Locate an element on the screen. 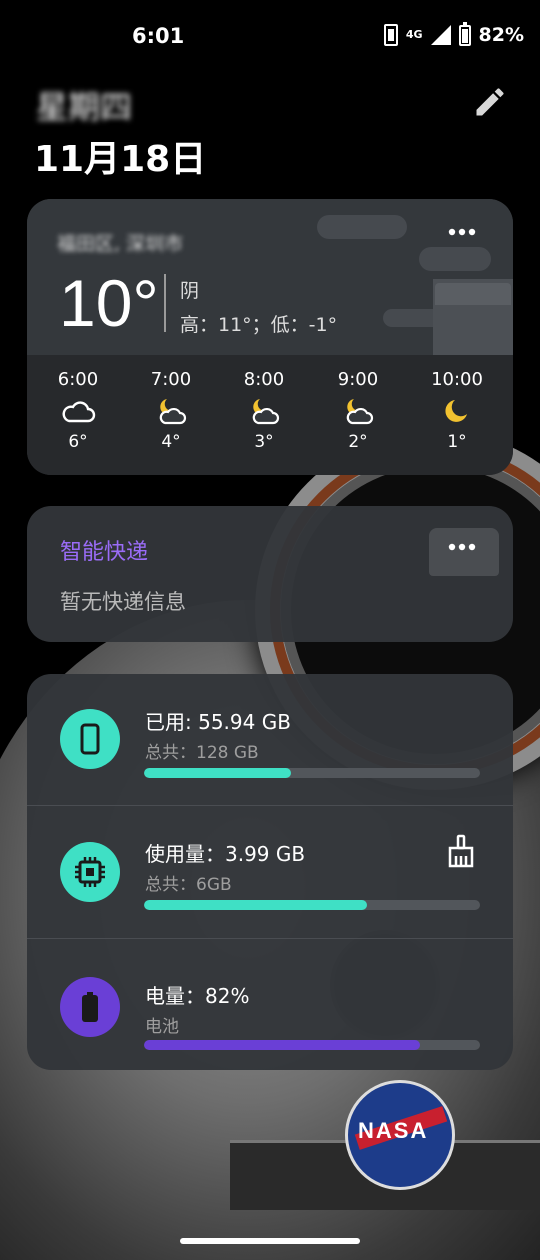 The height and width of the screenshot is (1260, 540). battery-icon-circle is located at coordinates (90, 1007).